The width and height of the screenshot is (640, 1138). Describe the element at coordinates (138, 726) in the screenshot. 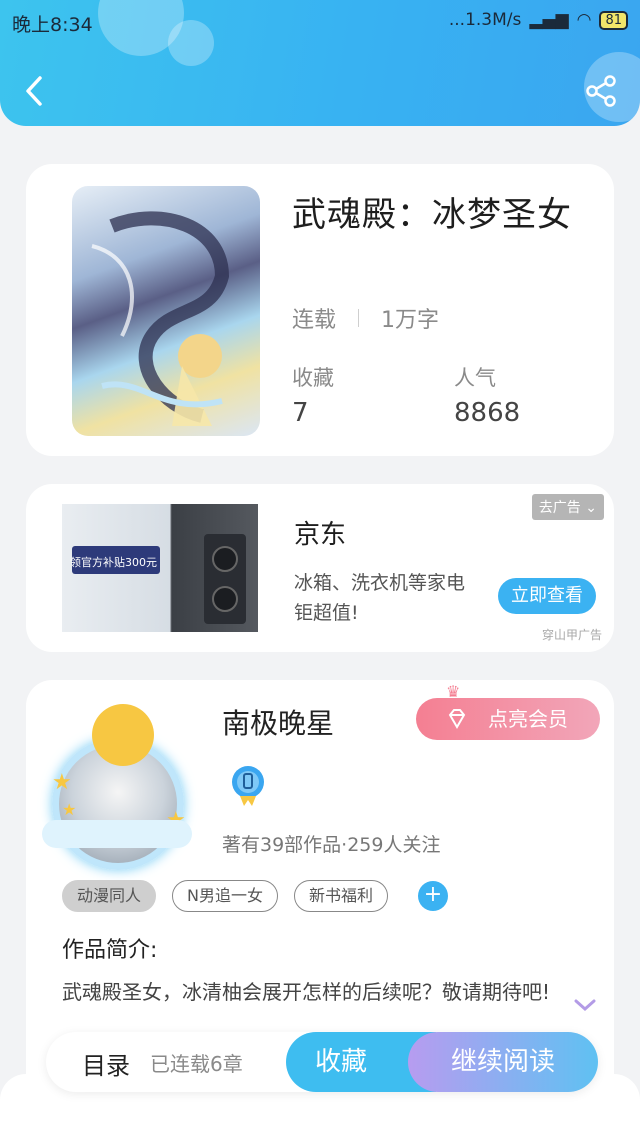

I see `moon-shadow` at that location.